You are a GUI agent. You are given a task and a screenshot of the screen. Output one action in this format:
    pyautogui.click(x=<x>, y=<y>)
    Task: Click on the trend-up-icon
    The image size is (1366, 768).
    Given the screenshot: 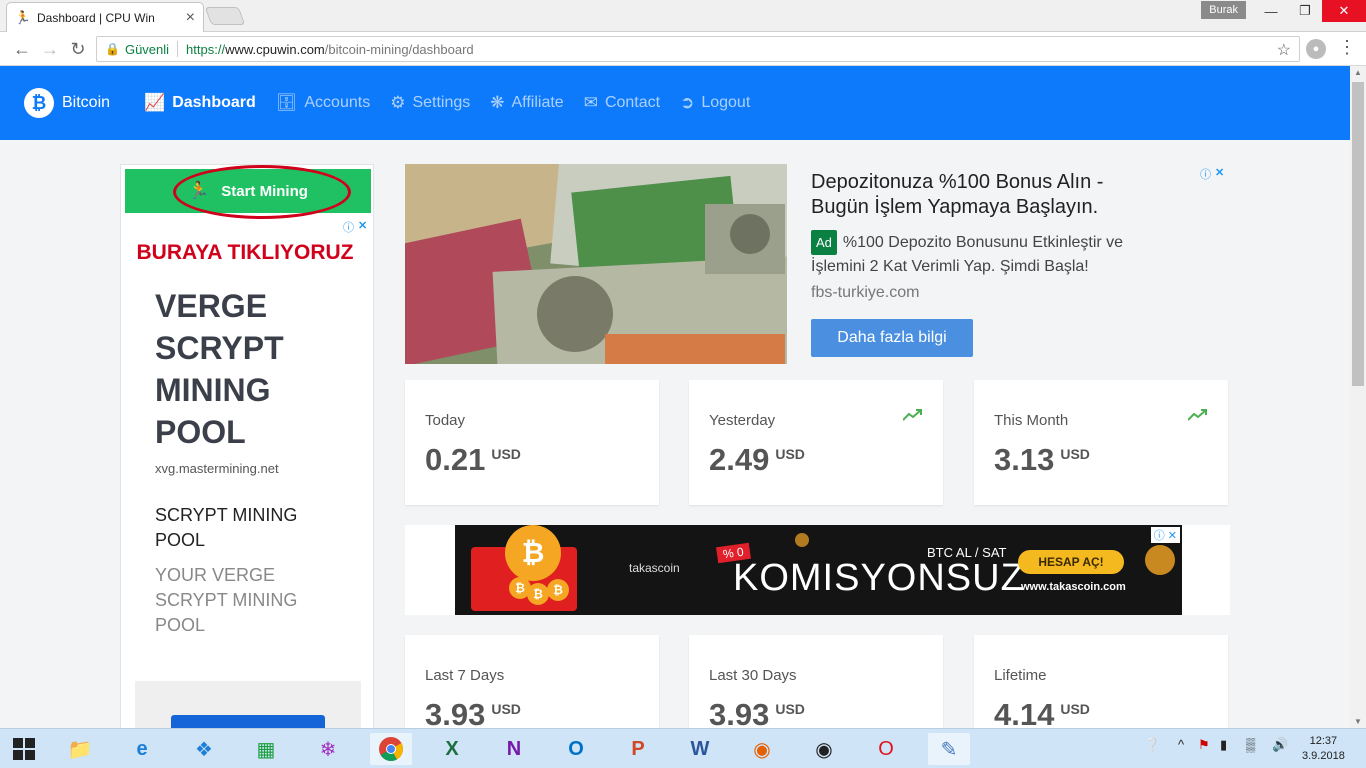 What is the action you would take?
    pyautogui.click(x=1197, y=417)
    